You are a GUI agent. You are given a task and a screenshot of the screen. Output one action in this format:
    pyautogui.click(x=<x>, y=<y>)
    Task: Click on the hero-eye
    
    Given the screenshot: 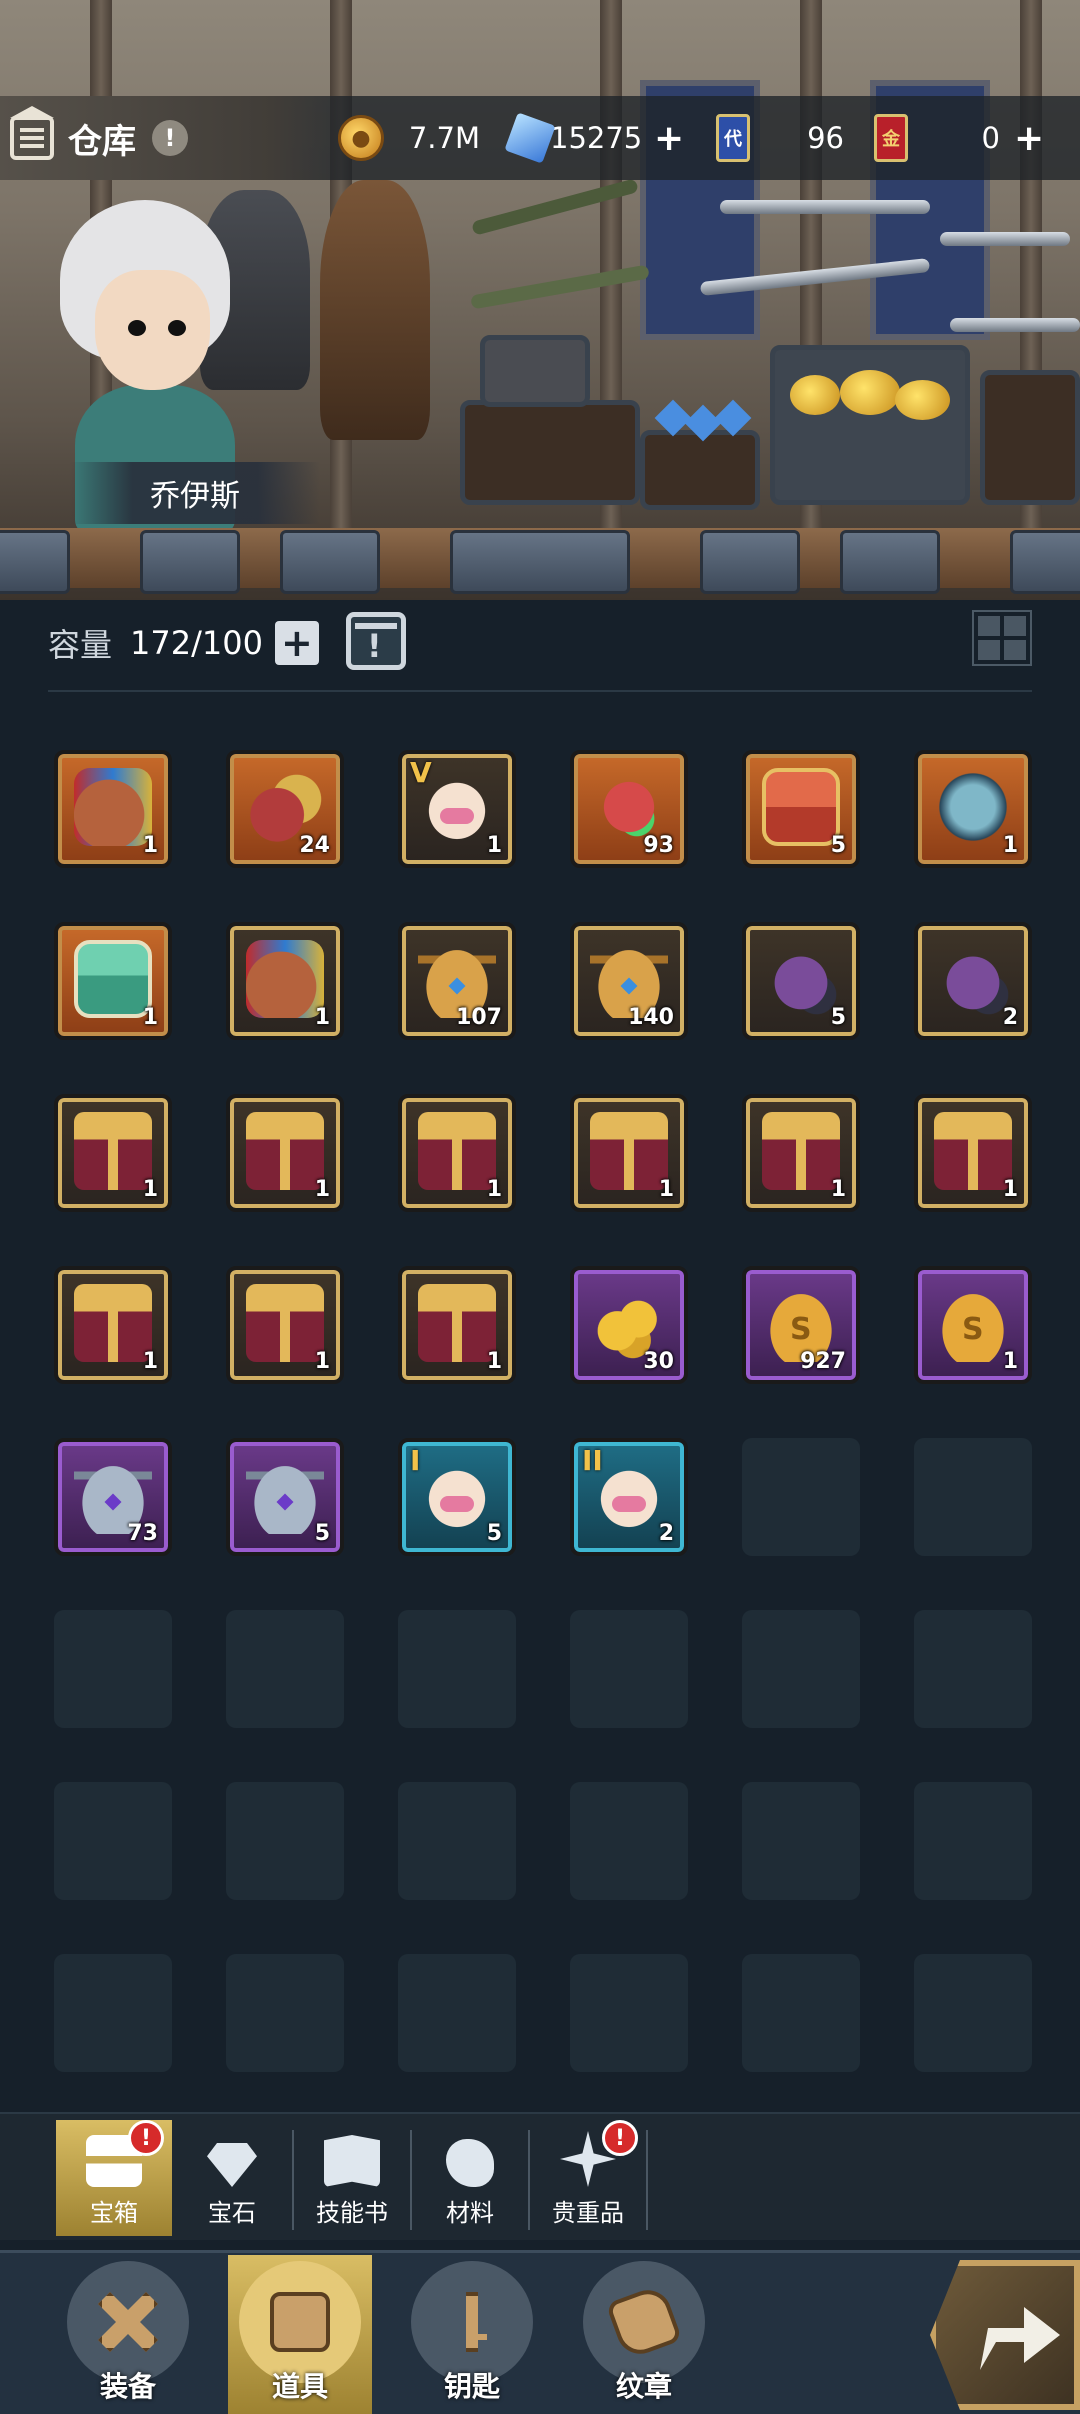 What is the action you would take?
    pyautogui.click(x=177, y=328)
    